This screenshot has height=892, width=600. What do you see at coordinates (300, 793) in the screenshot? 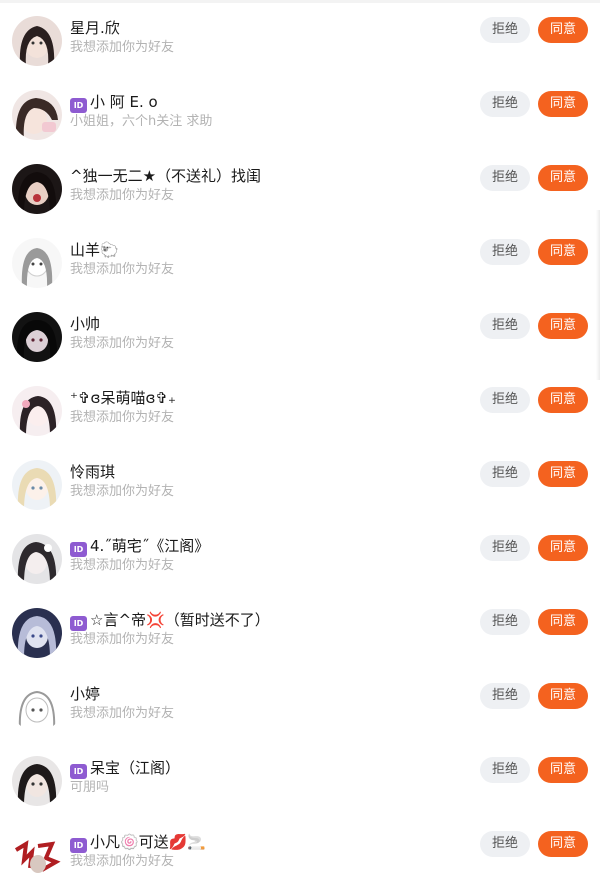
I see `friend-request-row: ID 呆宝（江阁） 可朋吗 拒绝 同意` at bounding box center [300, 793].